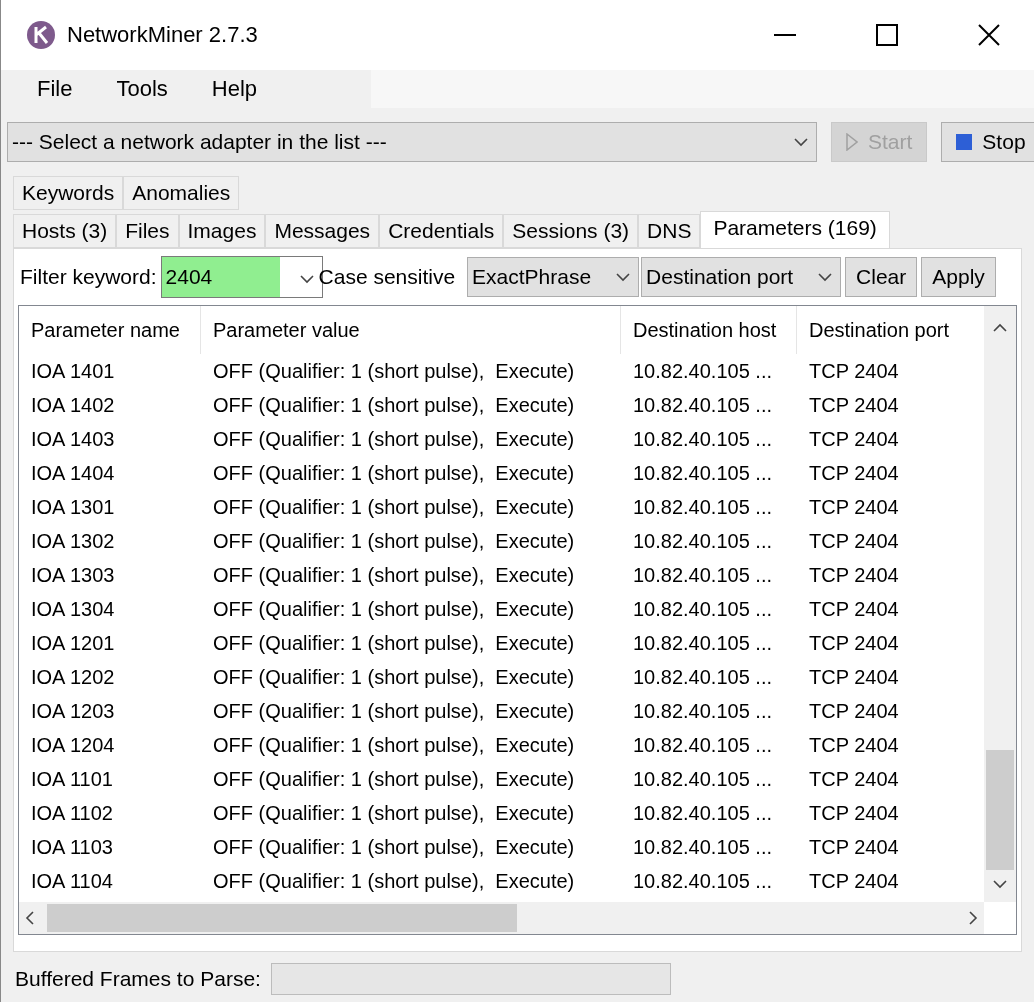 Image resolution: width=1034 pixels, height=1002 pixels. I want to click on status-label: Buffered Frames to Parse:, so click(138, 979).